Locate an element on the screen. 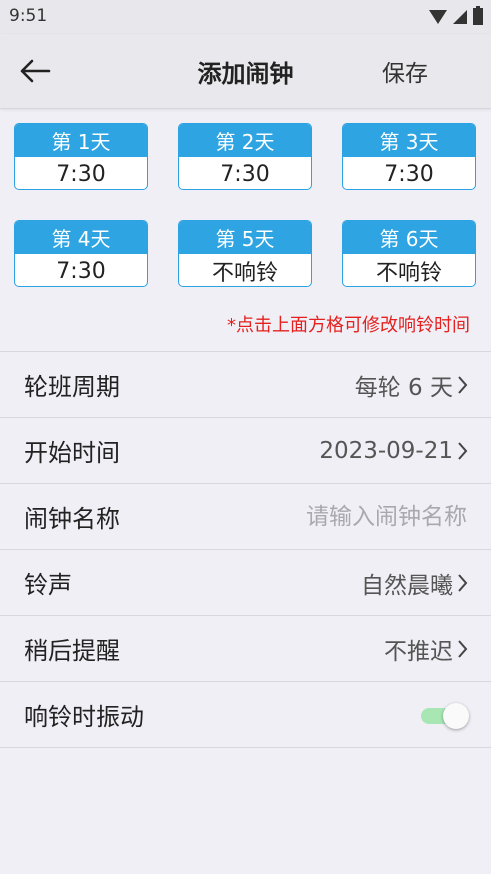  alarm-name-input is located at coordinates (337, 516).